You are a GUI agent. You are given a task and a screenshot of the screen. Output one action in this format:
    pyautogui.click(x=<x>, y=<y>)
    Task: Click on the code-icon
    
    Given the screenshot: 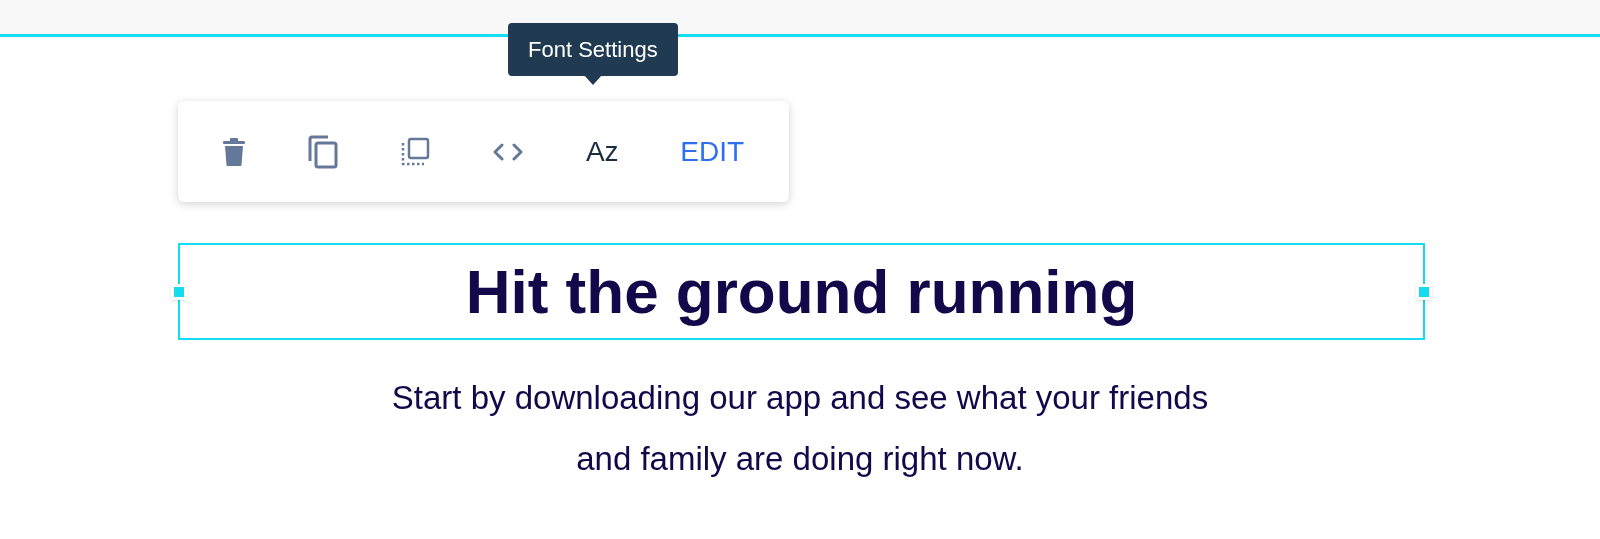 What is the action you would take?
    pyautogui.click(x=508, y=151)
    